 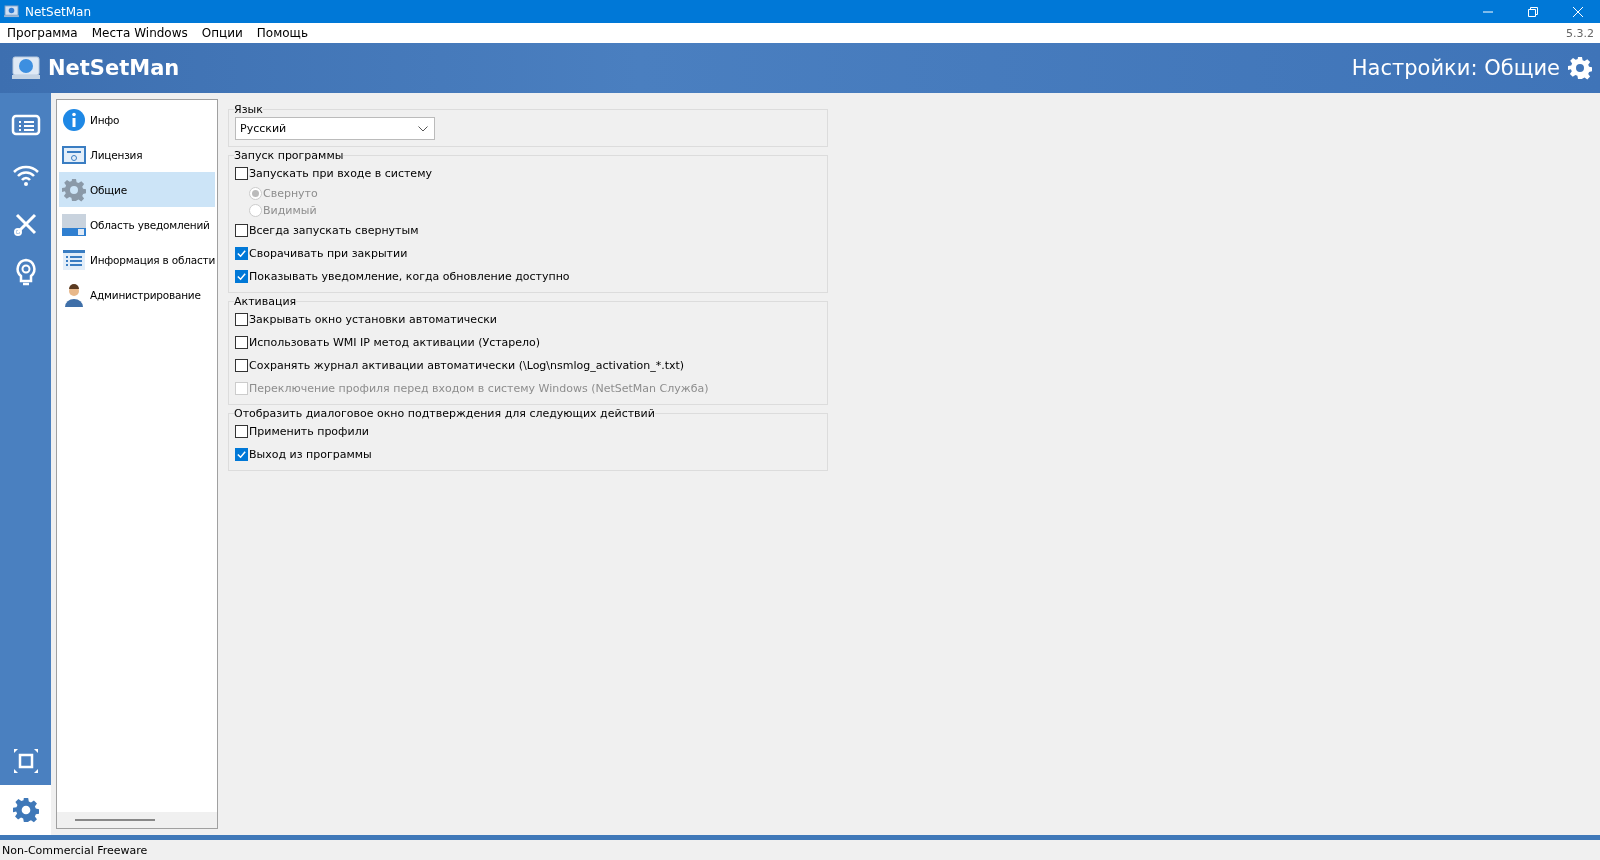 I want to click on category-item: Инфо, so click(x=137, y=119).